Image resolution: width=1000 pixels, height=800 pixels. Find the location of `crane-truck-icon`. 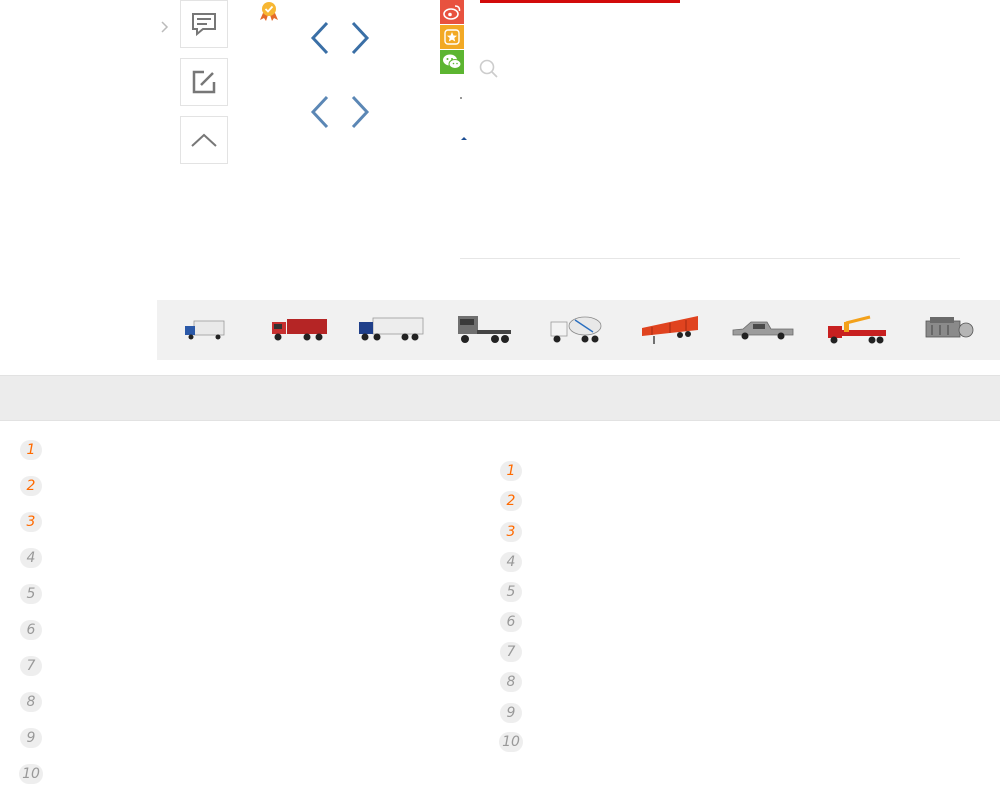

crane-truck-icon is located at coordinates (857, 329).